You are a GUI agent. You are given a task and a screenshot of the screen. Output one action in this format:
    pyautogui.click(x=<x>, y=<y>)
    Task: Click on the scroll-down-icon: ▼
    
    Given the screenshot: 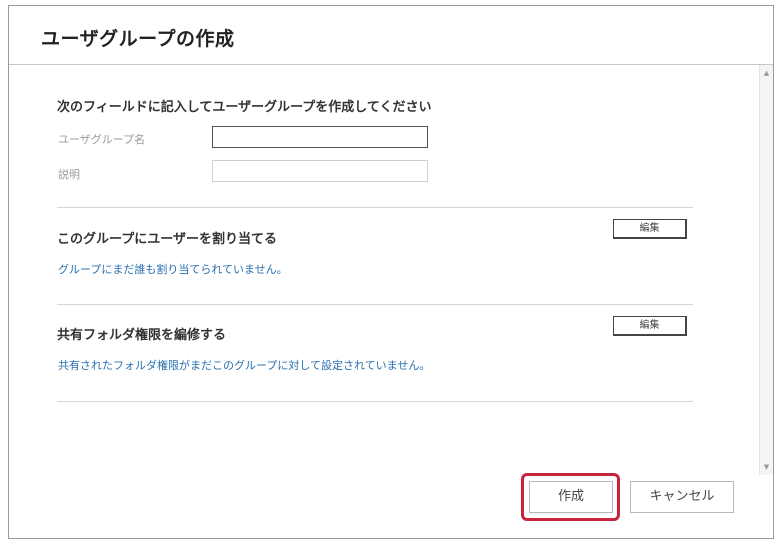 What is the action you would take?
    pyautogui.click(x=766, y=467)
    